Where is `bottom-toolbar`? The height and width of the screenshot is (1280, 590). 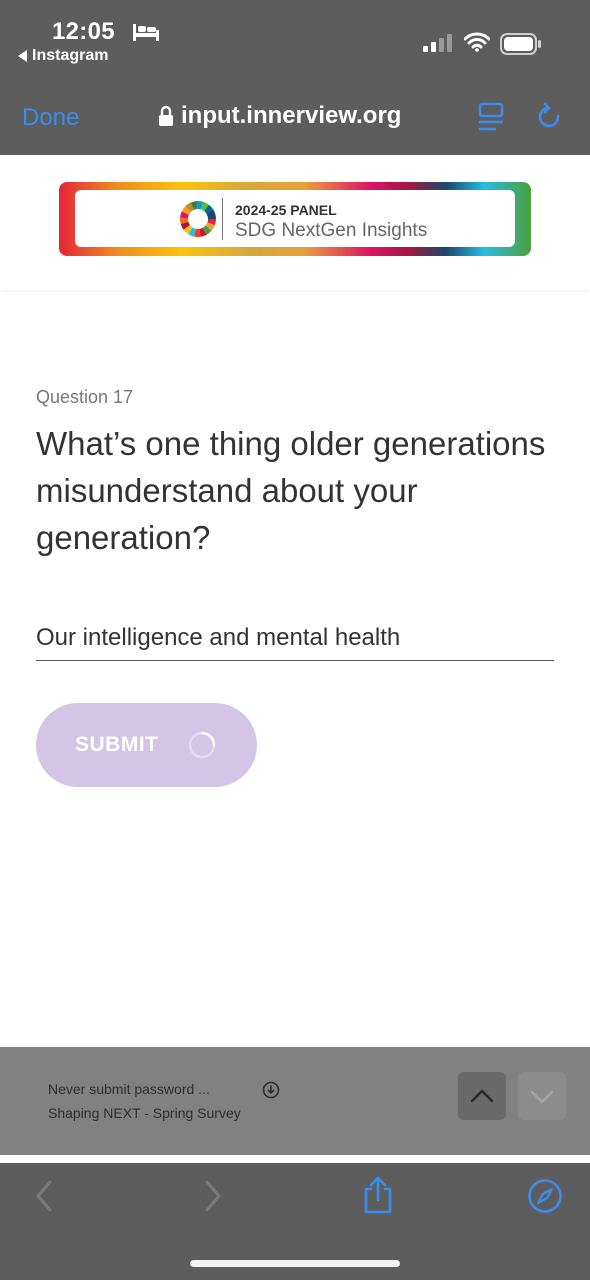
bottom-toolbar is located at coordinates (295, 1221).